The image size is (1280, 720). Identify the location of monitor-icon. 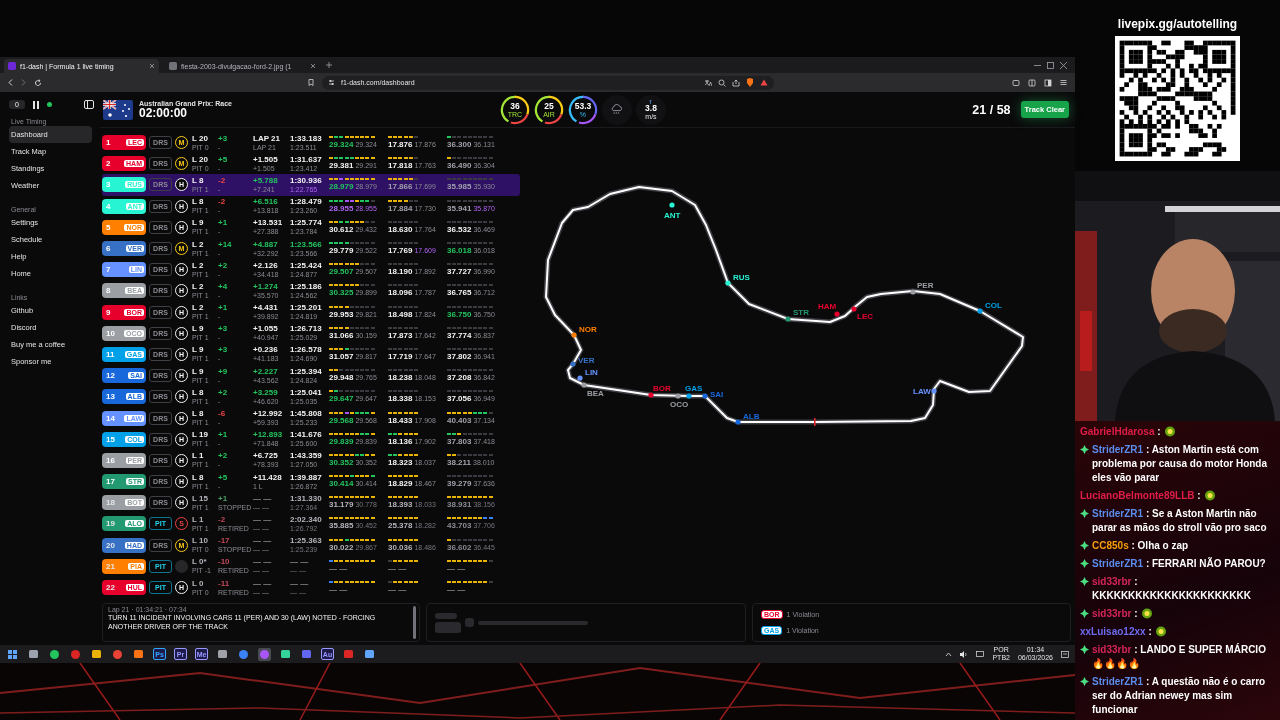
(980, 654).